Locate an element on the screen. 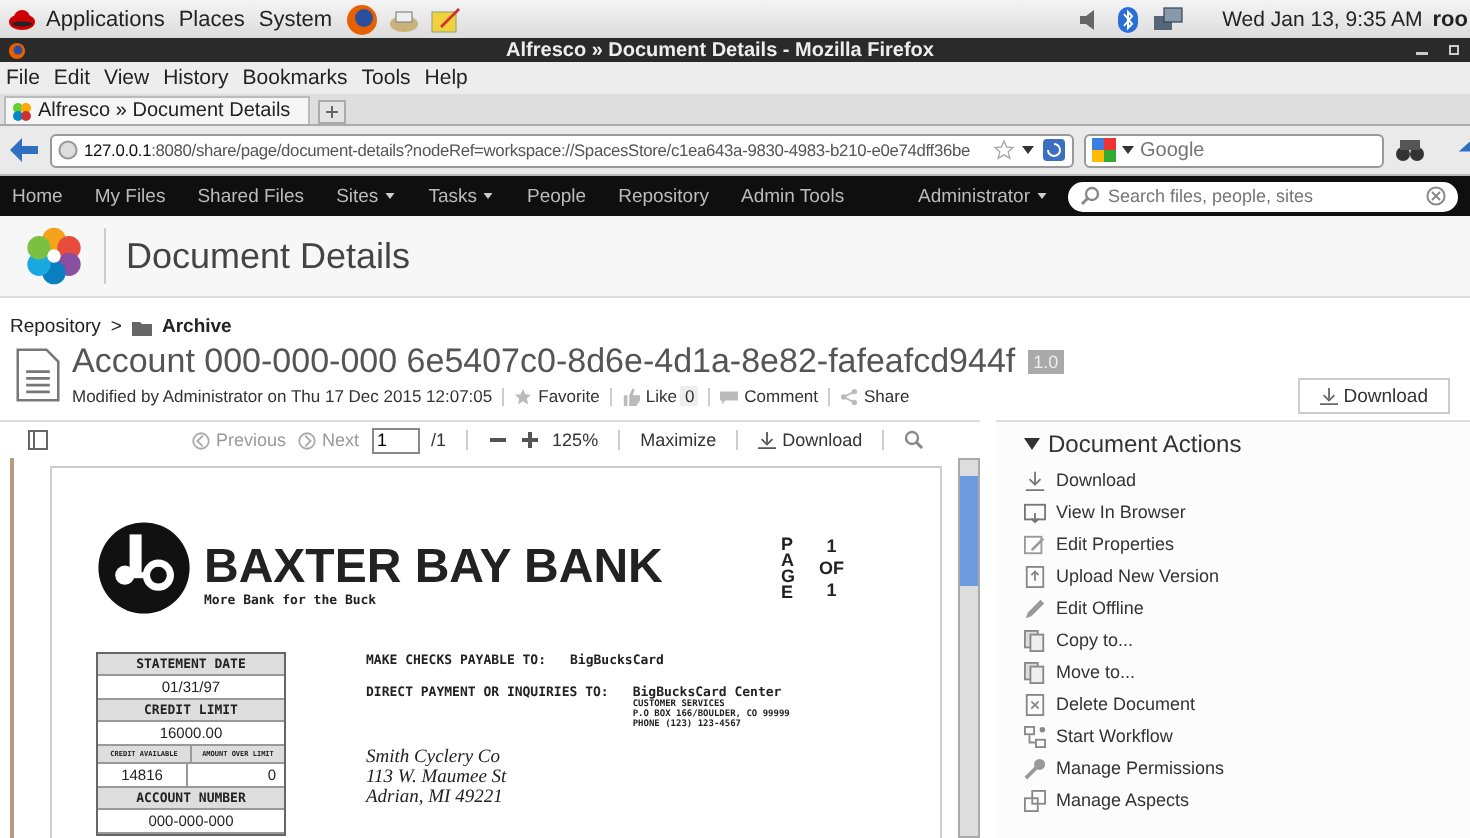  reload-icon is located at coordinates (1054, 150).